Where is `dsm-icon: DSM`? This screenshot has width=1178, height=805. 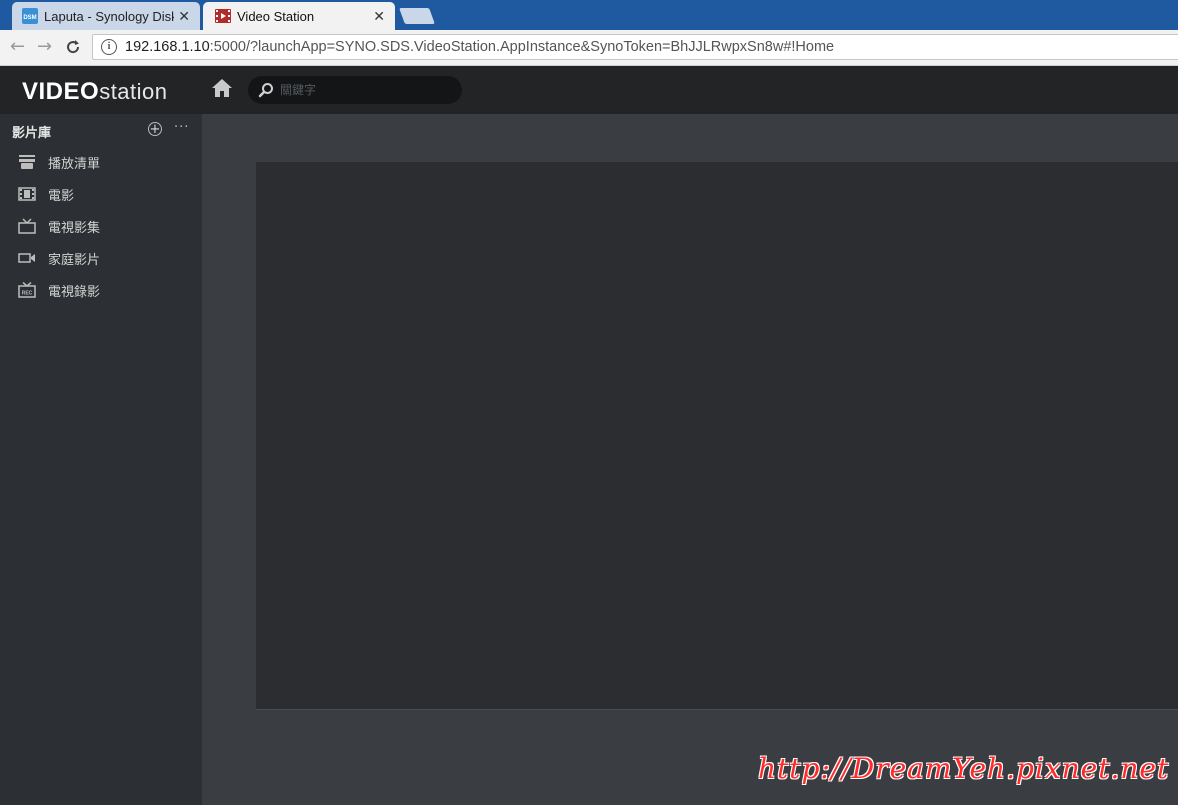
dsm-icon: DSM is located at coordinates (30, 16).